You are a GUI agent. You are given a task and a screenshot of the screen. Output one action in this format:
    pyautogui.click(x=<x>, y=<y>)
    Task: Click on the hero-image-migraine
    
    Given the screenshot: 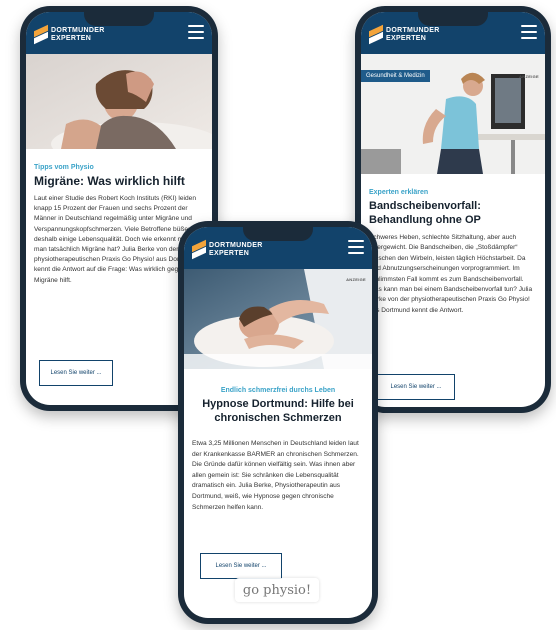 What is the action you would take?
    pyautogui.click(x=119, y=101)
    